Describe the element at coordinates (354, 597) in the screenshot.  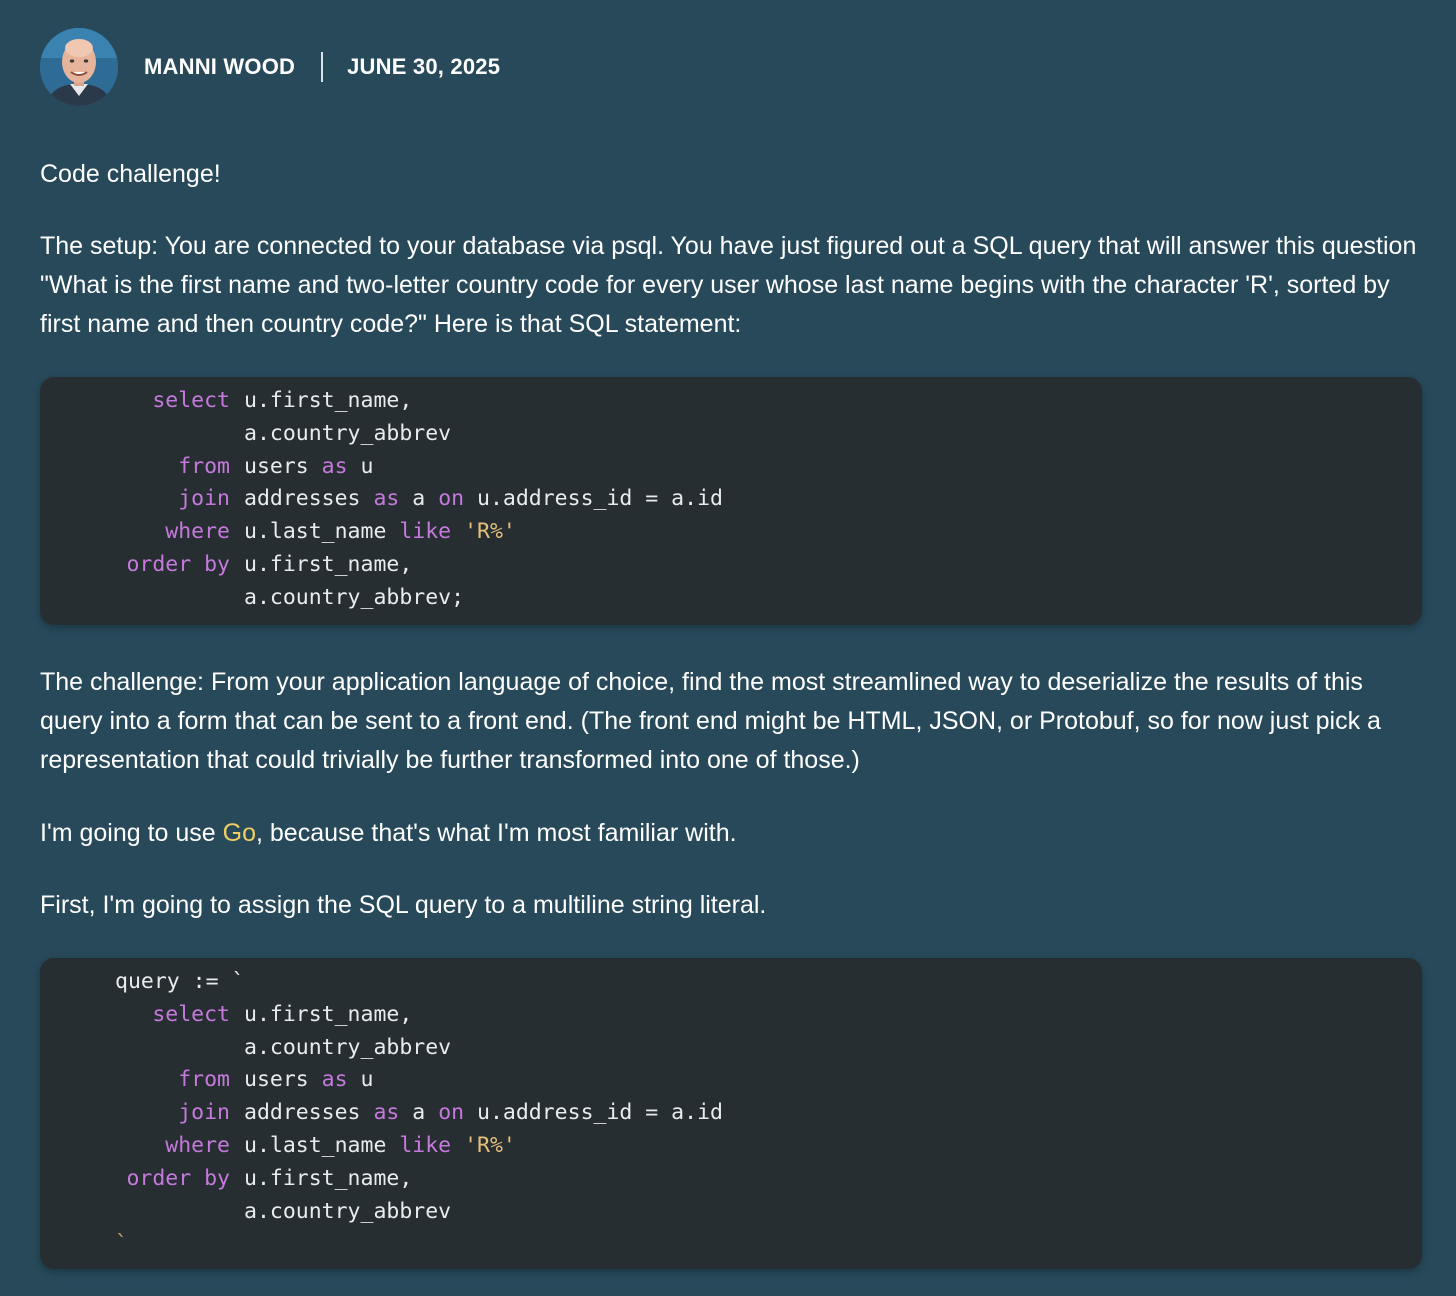
I see `code-text: a.country_abbrev;` at that location.